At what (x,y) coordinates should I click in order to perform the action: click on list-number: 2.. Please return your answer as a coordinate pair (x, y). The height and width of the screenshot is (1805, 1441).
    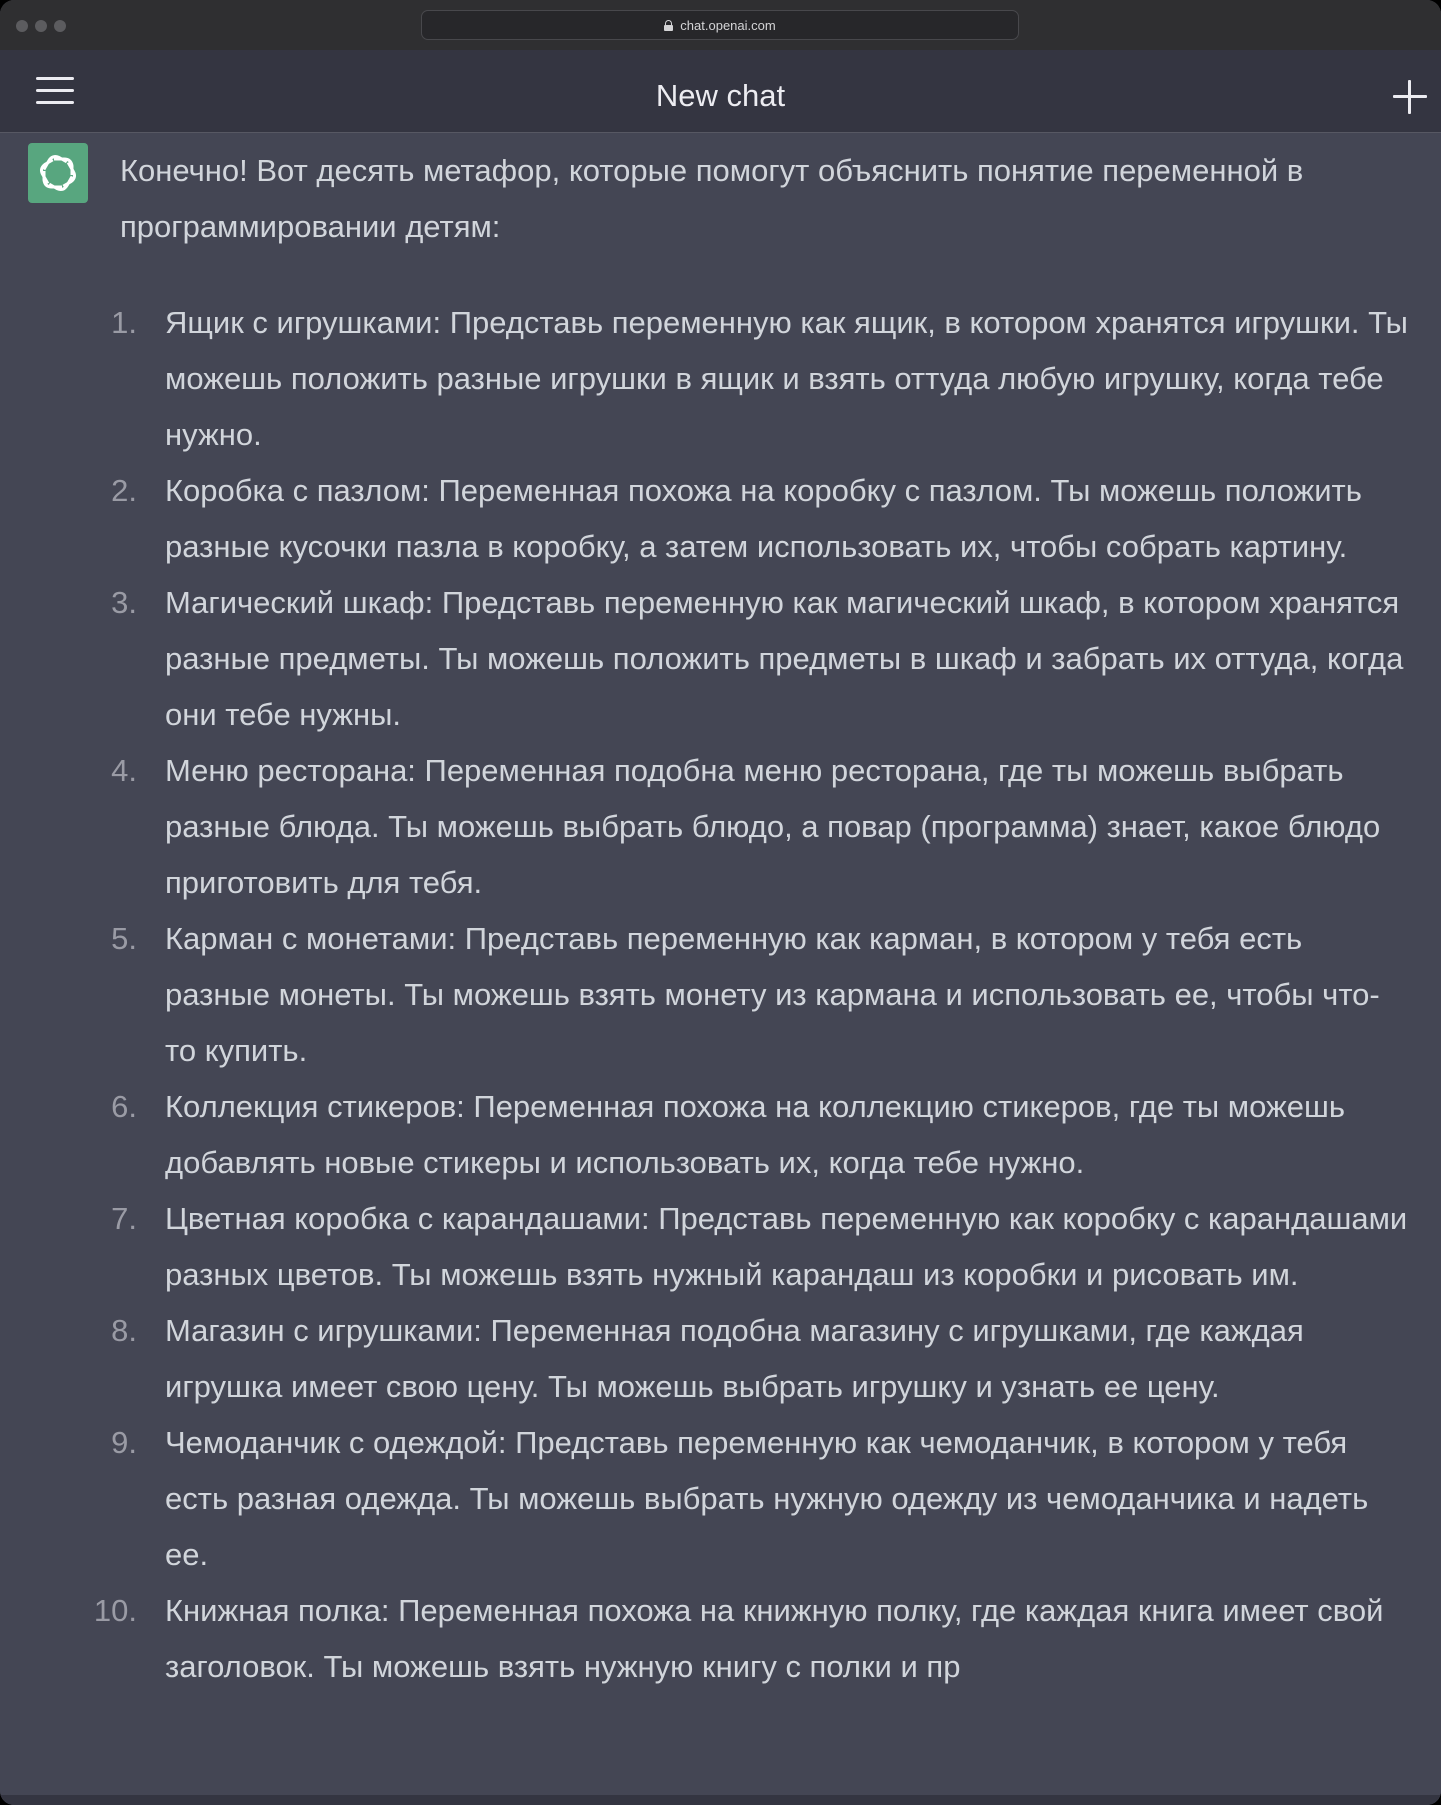
    Looking at the image, I should click on (124, 490).